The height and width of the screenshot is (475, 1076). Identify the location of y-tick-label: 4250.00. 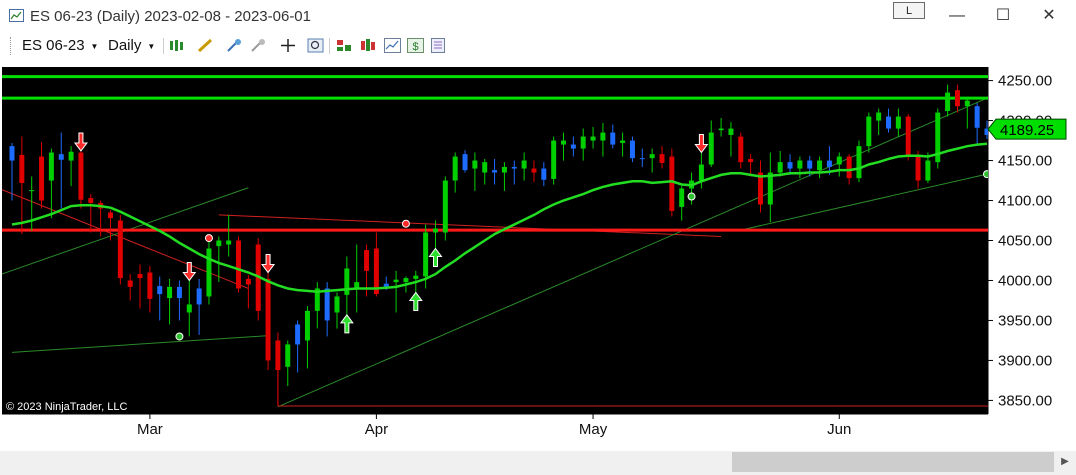
(1025, 81).